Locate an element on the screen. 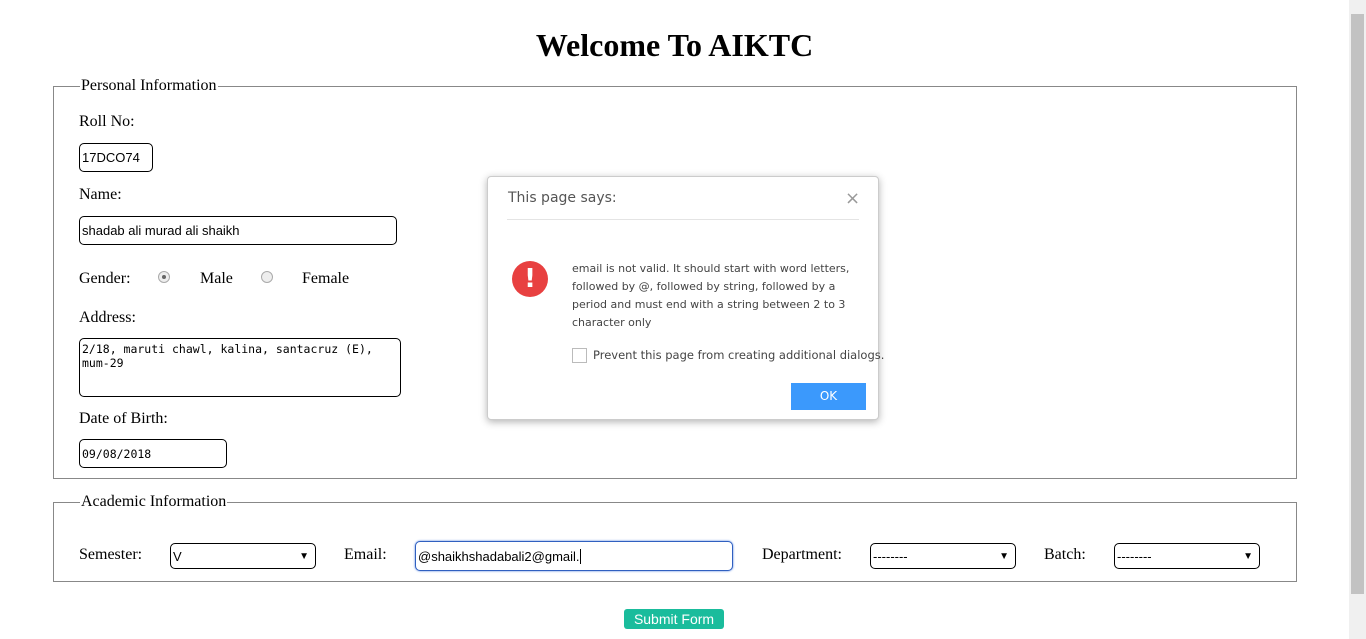  close-icon: × is located at coordinates (852, 198).